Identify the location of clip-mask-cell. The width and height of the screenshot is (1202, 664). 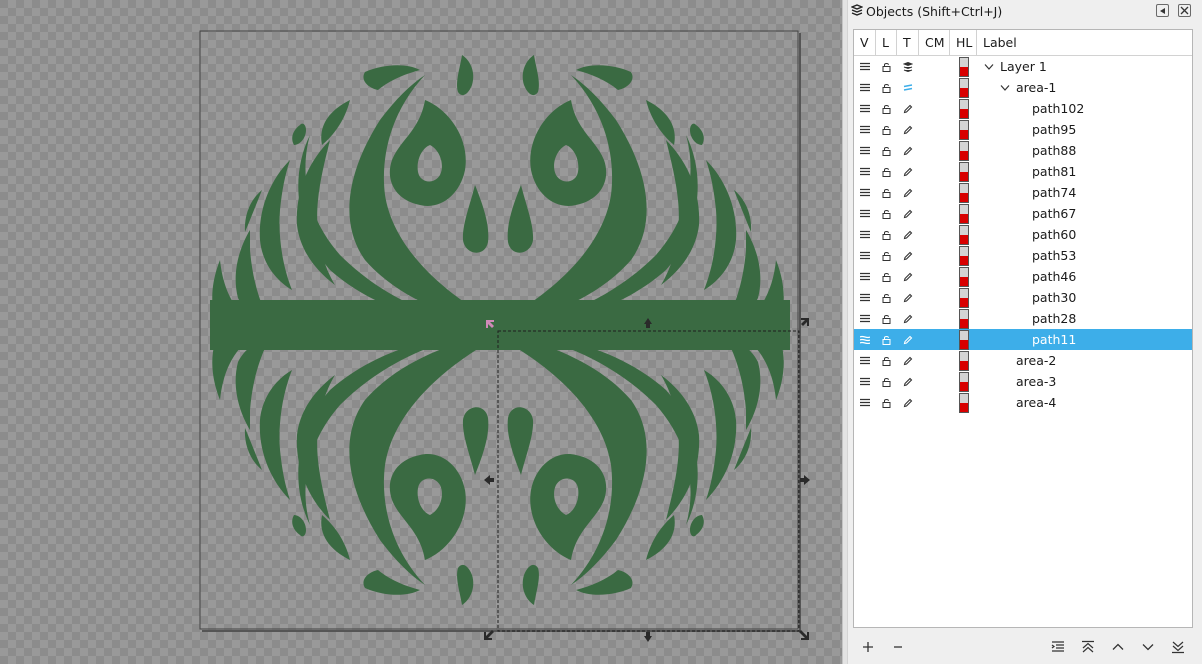
(934, 192).